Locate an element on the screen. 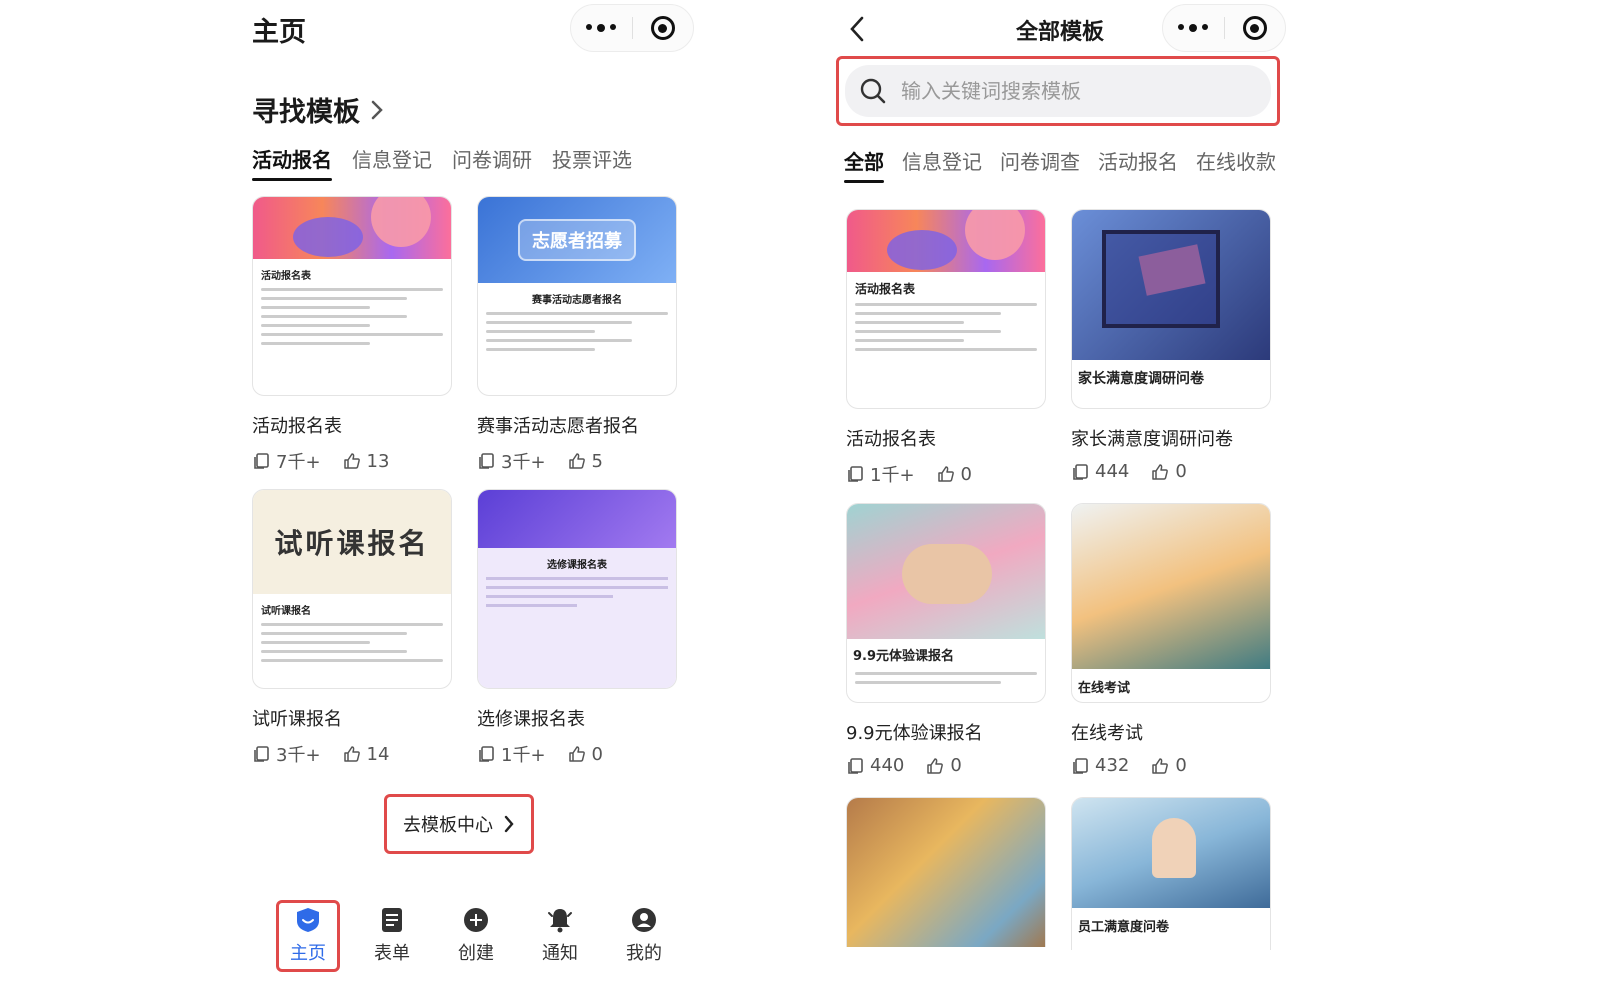 Image resolution: width=1603 pixels, height=1000 pixels. tab-vote: 投票评选 is located at coordinates (592, 162).